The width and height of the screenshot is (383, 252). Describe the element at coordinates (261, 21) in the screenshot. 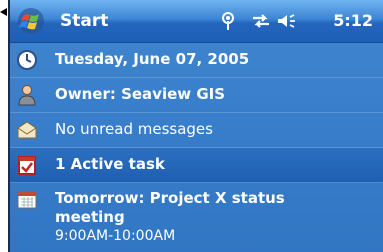

I see `connectivity-icon` at that location.